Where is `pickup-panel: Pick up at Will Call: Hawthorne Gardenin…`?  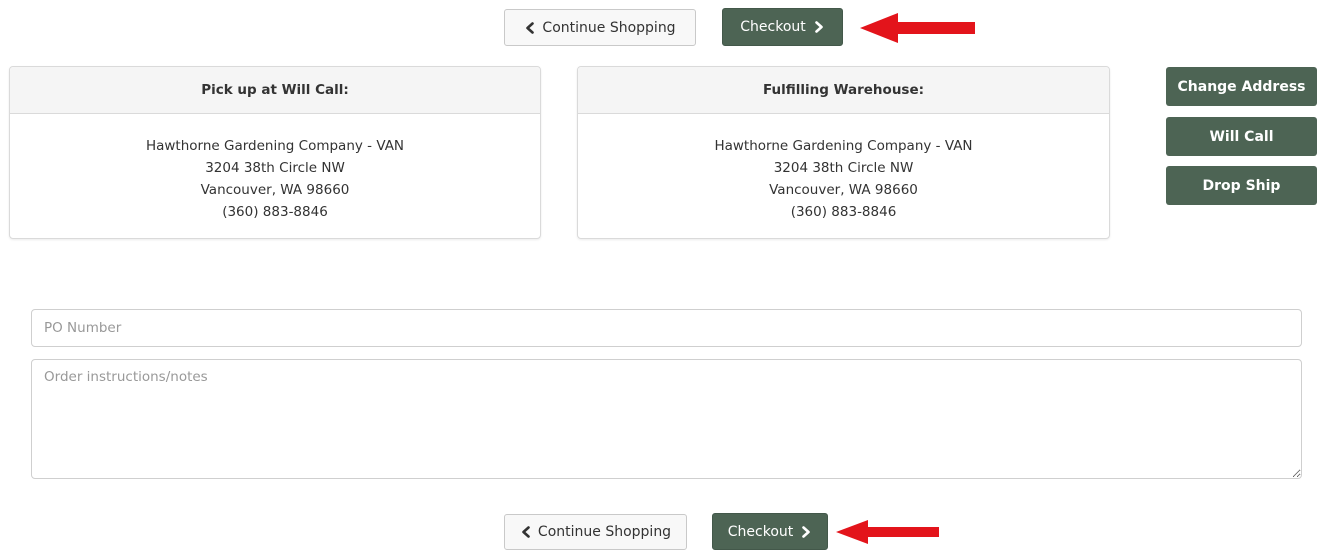 pickup-panel: Pick up at Will Call: Hawthorne Gardenin… is located at coordinates (275, 152).